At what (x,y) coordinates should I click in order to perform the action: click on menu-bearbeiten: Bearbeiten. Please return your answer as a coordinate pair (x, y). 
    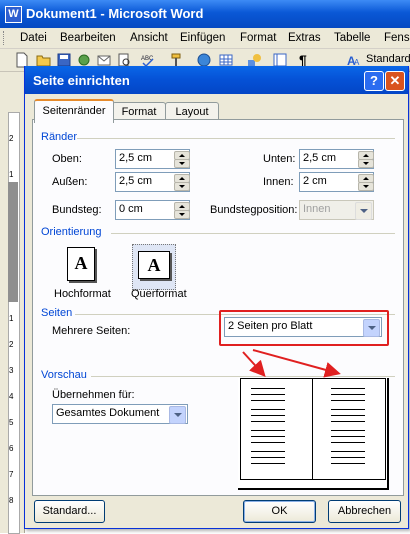
    Looking at the image, I should click on (88, 38).